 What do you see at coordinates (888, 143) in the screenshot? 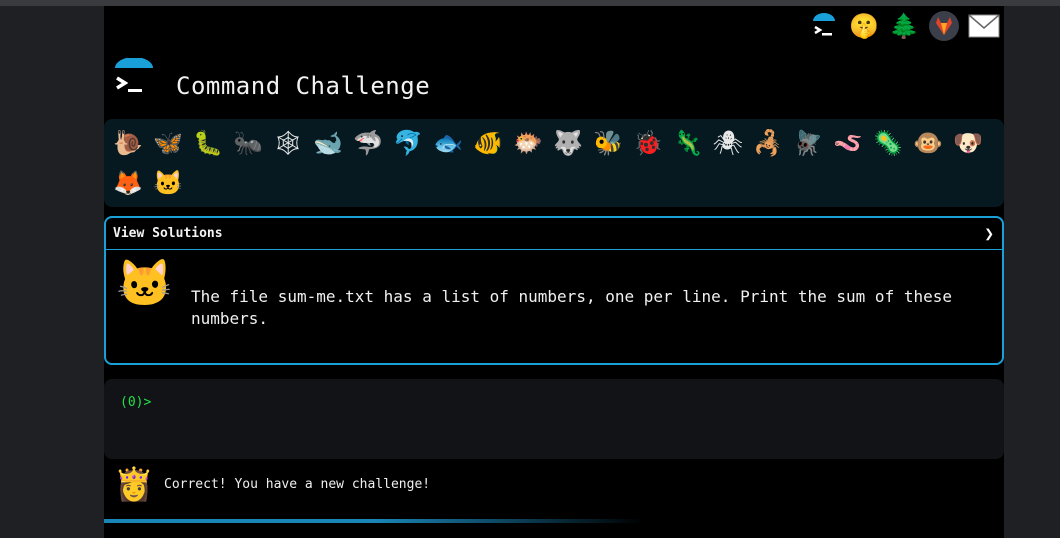
I see `microbe-icon: 🦠` at bounding box center [888, 143].